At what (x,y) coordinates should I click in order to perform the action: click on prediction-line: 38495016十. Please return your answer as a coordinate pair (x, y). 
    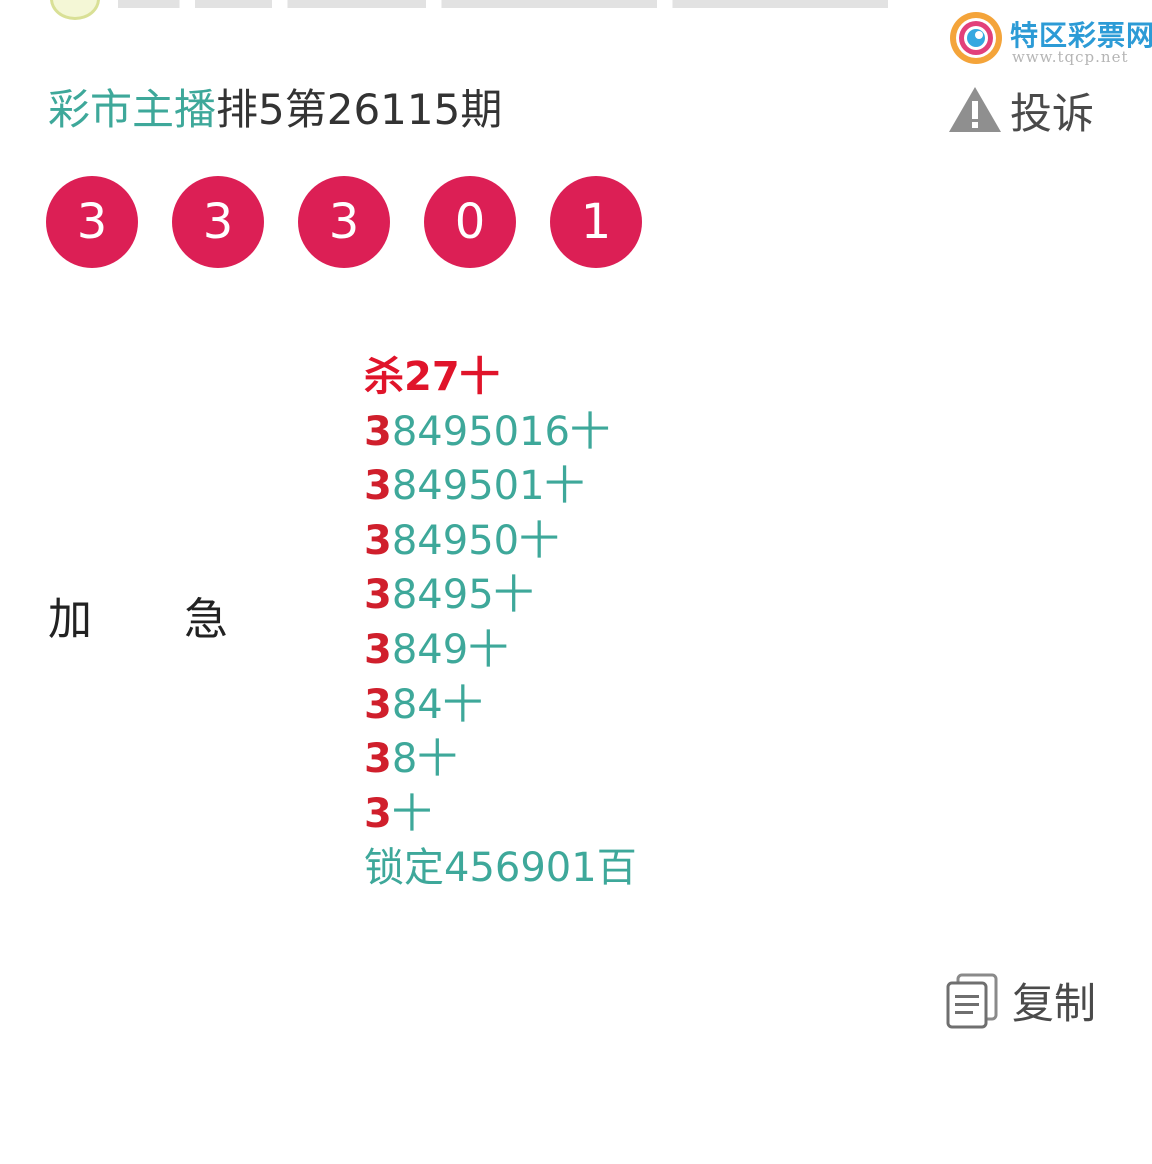
    Looking at the image, I should click on (500, 432).